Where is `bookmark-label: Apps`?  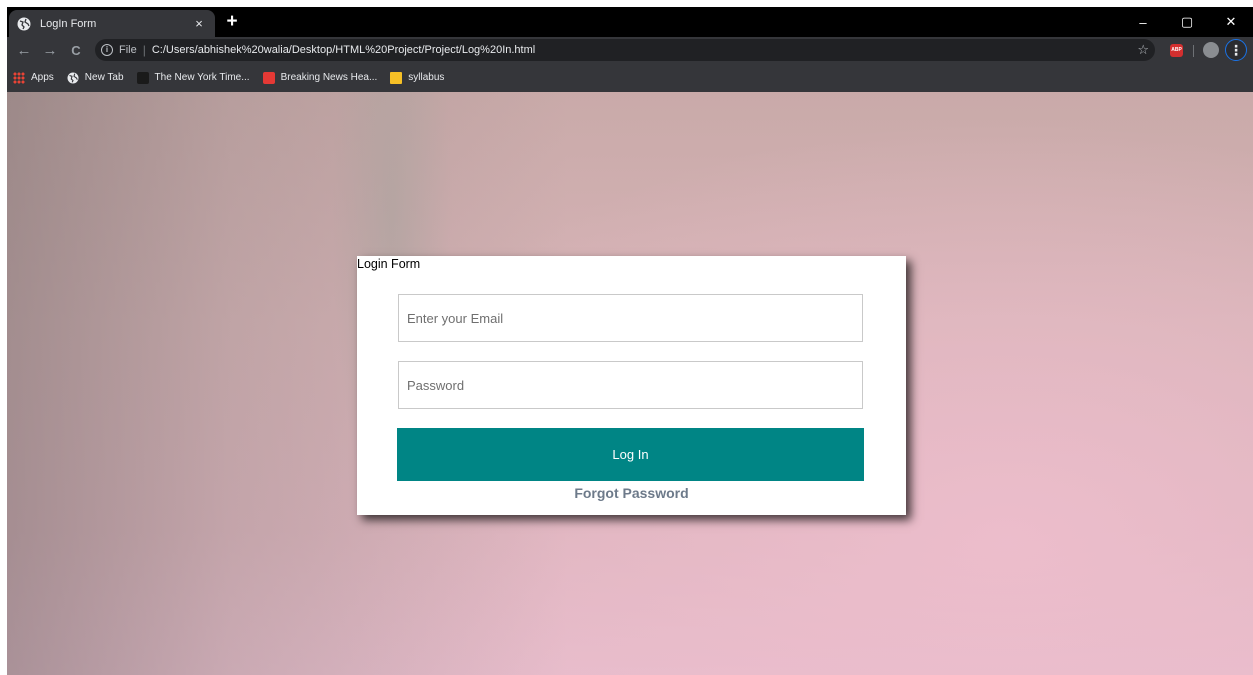 bookmark-label: Apps is located at coordinates (42, 77).